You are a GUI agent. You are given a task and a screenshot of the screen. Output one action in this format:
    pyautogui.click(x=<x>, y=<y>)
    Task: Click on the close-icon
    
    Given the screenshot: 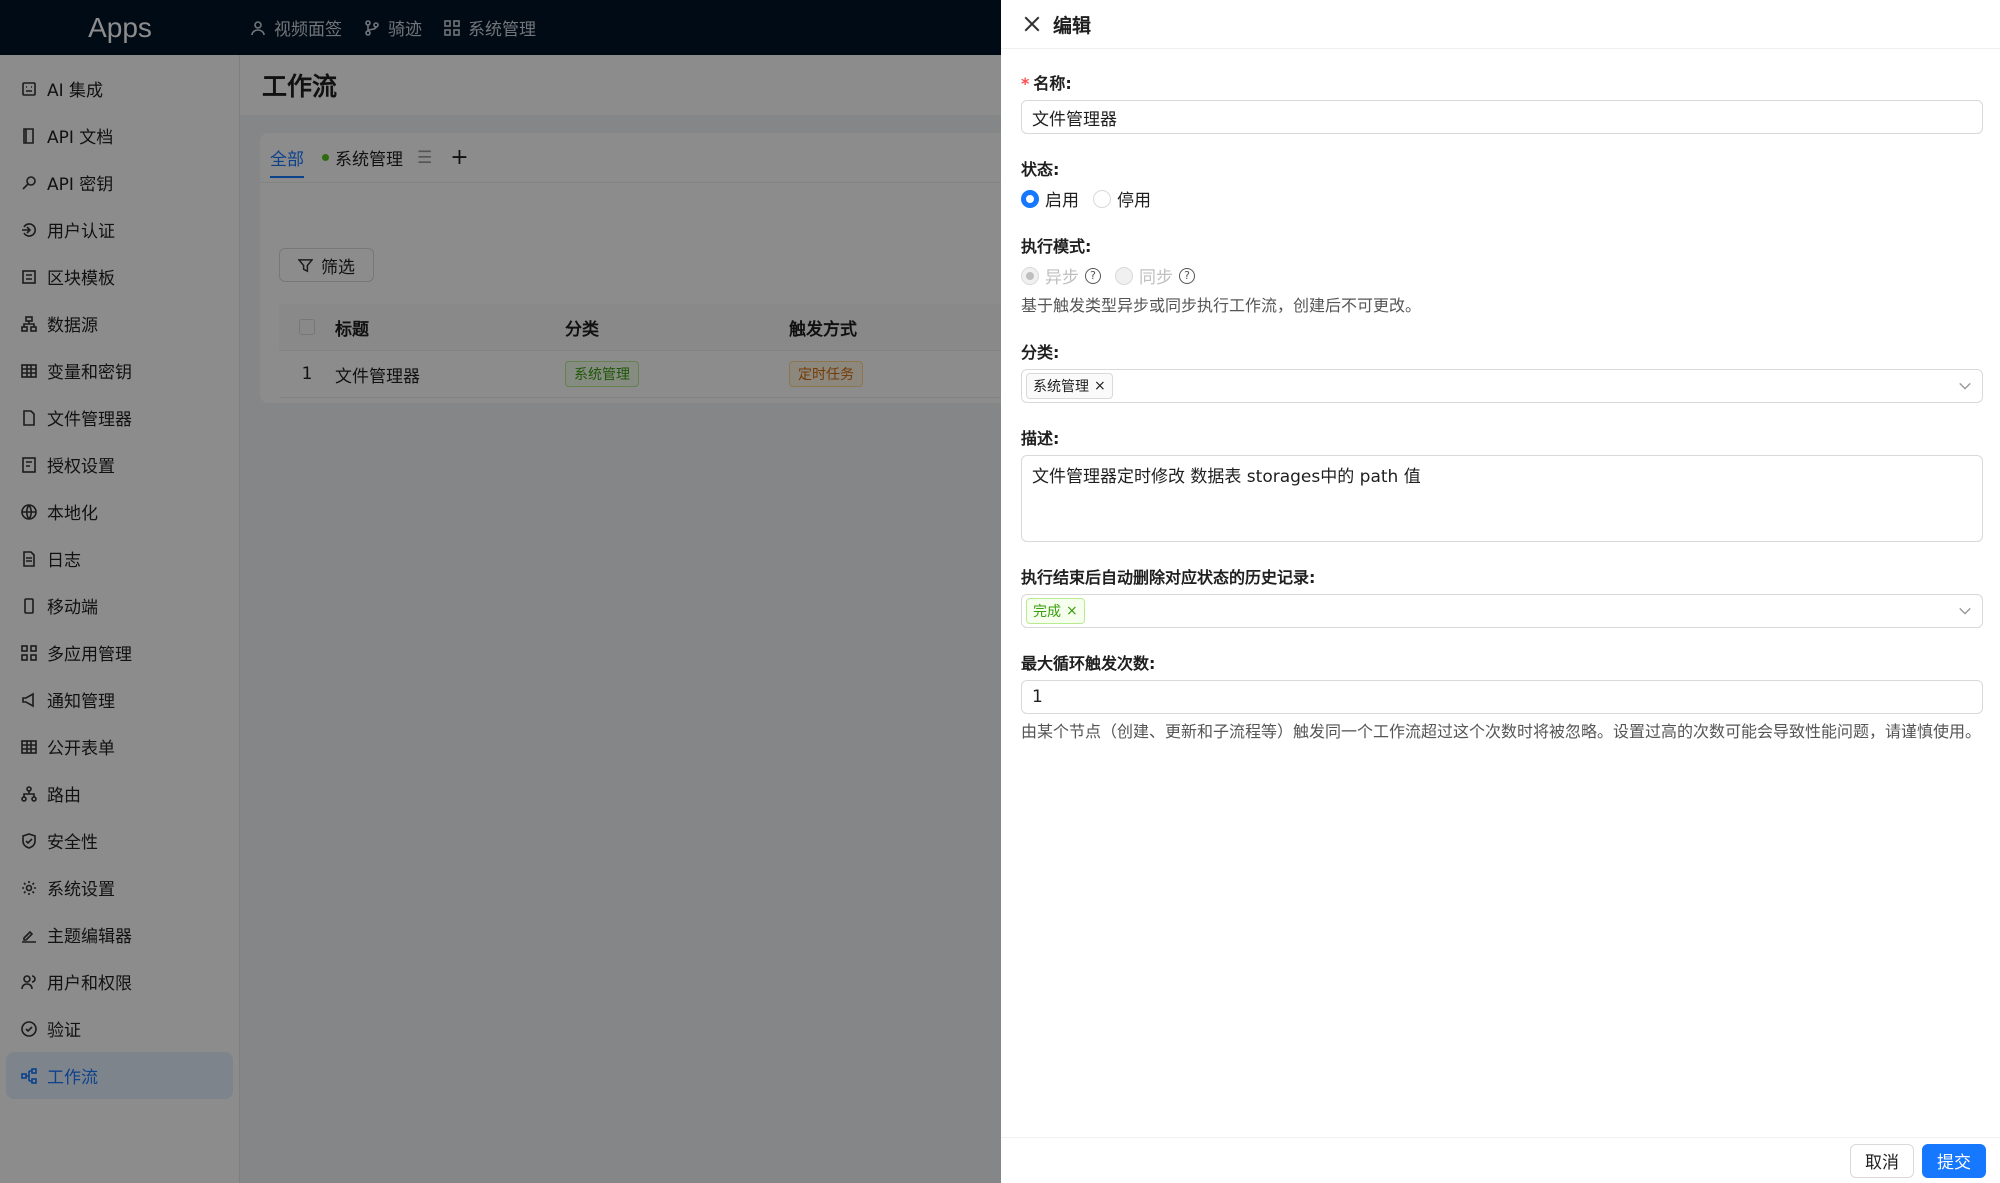 What is the action you would take?
    pyautogui.click(x=1032, y=24)
    